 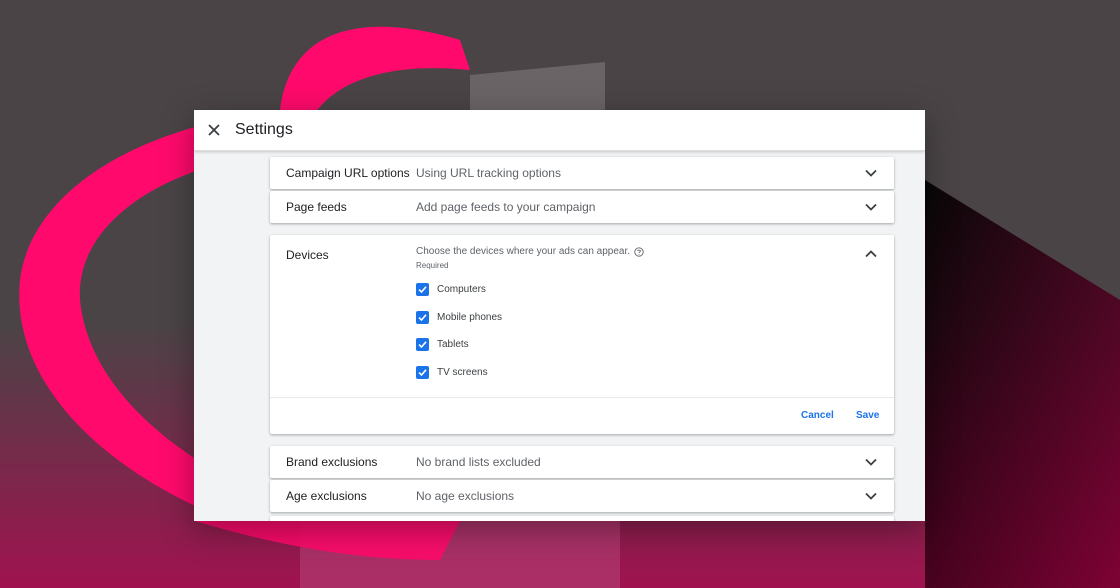 What do you see at coordinates (326, 496) in the screenshot?
I see `row-label: Age exclusions` at bounding box center [326, 496].